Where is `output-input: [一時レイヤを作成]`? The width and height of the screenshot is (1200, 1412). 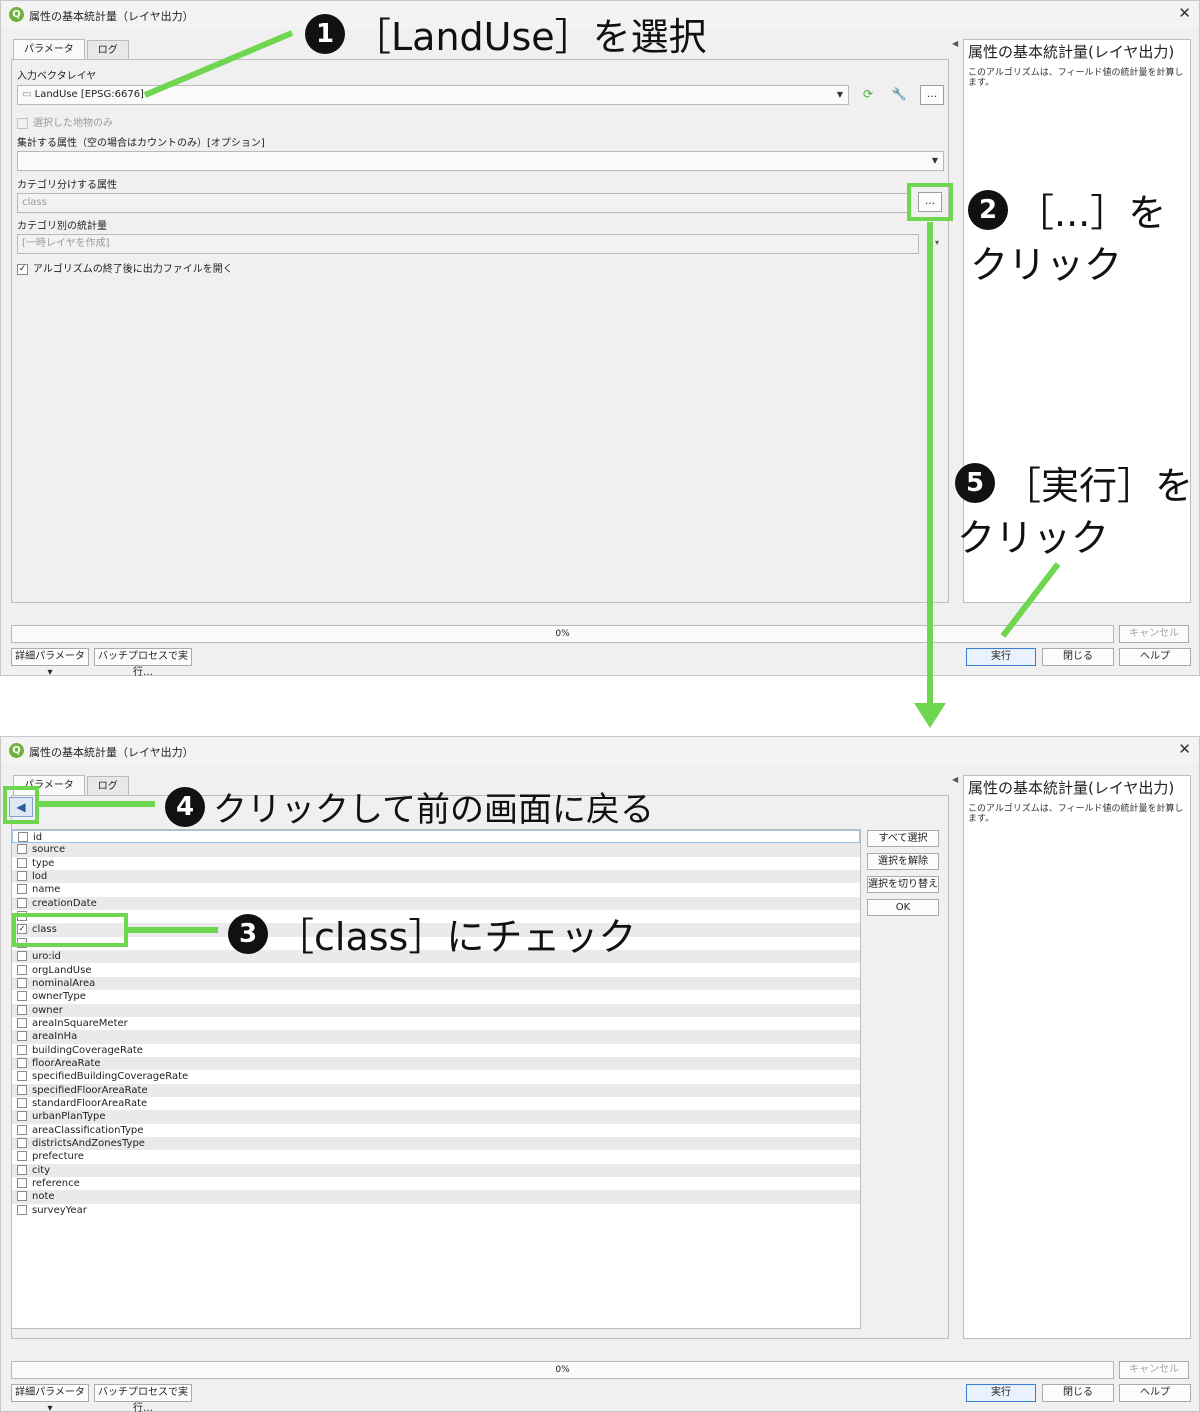 output-input: [一時レイヤを作成] is located at coordinates (468, 244).